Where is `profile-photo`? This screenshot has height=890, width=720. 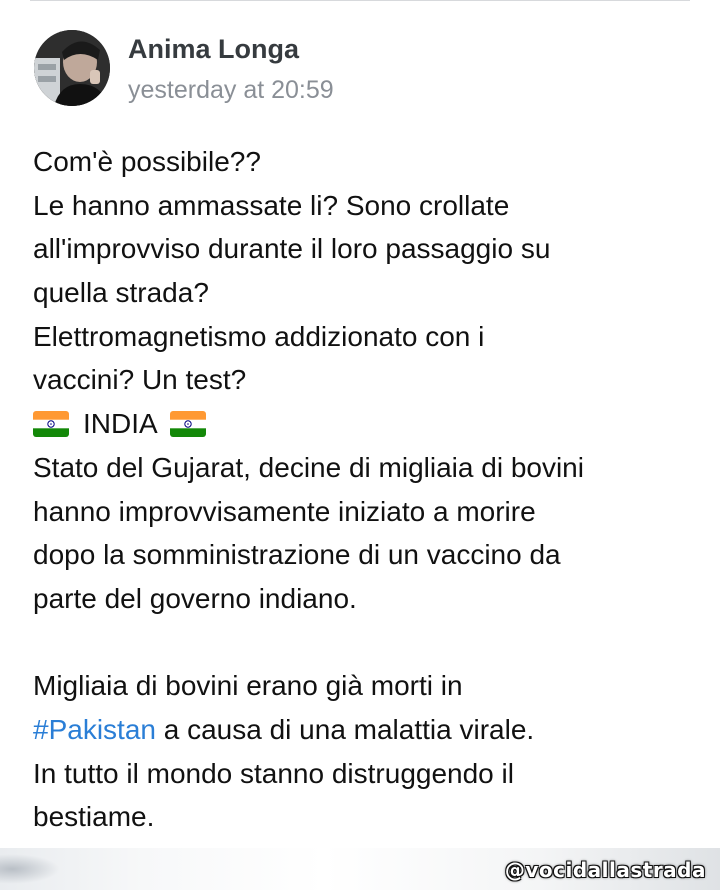 profile-photo is located at coordinates (72, 68).